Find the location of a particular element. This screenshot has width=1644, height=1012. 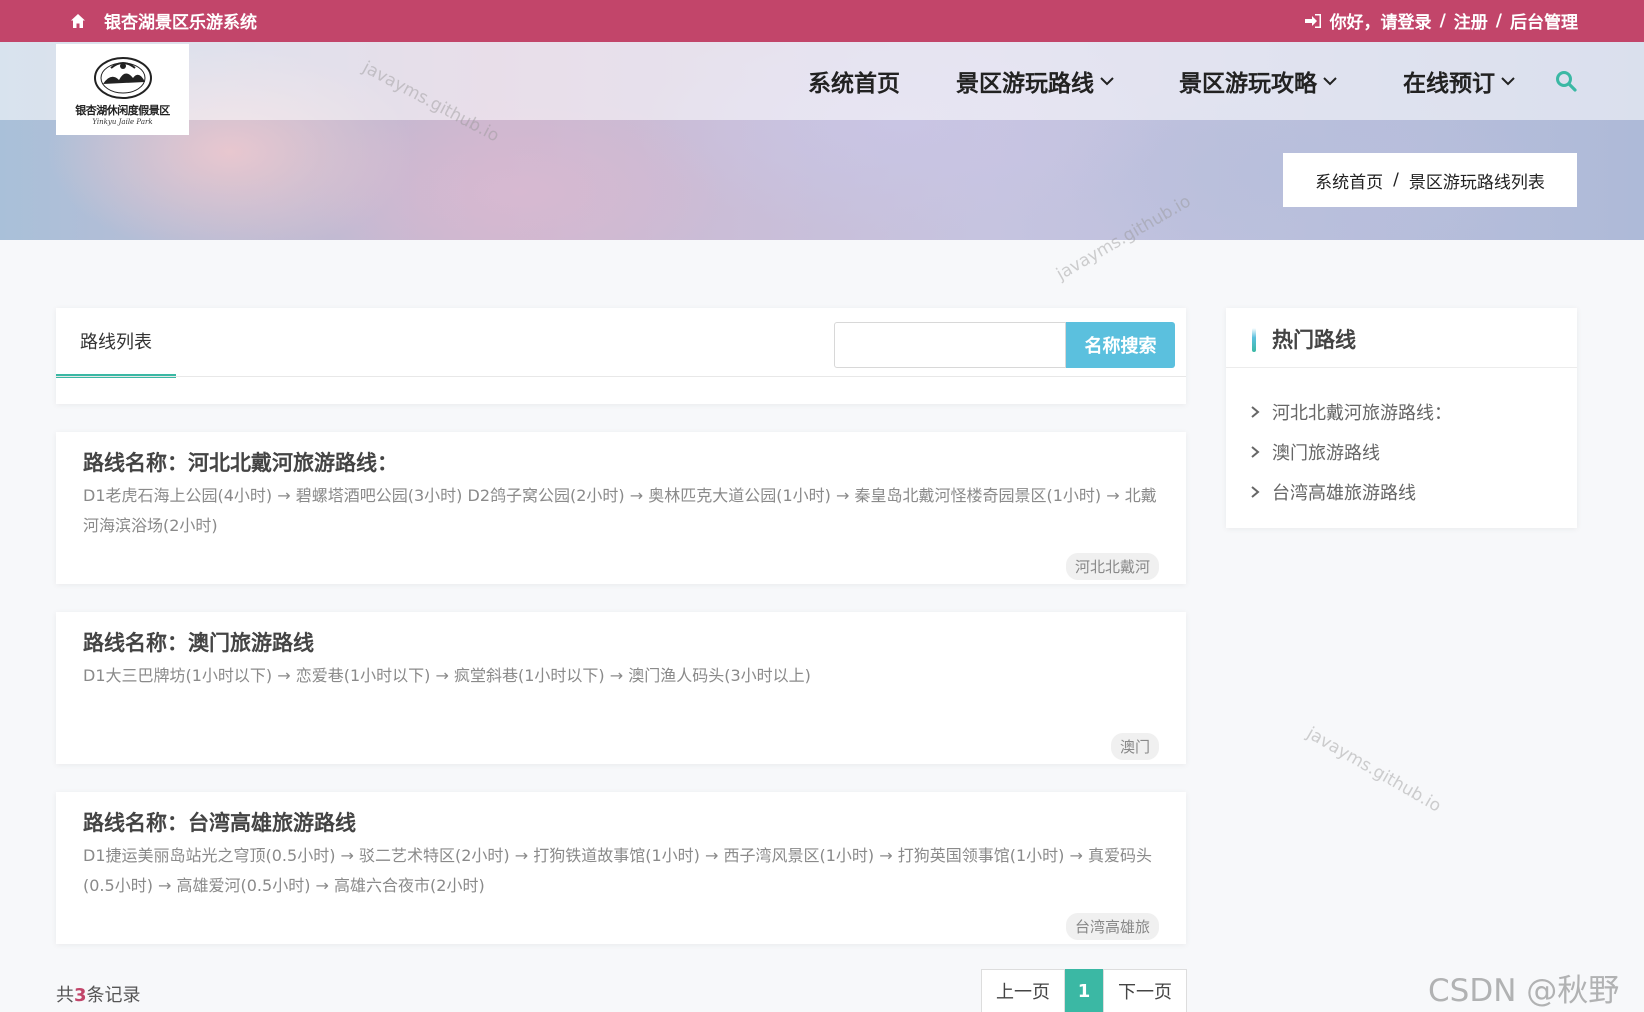

nav-item-booking: 在线预订 is located at coordinates (1459, 81).